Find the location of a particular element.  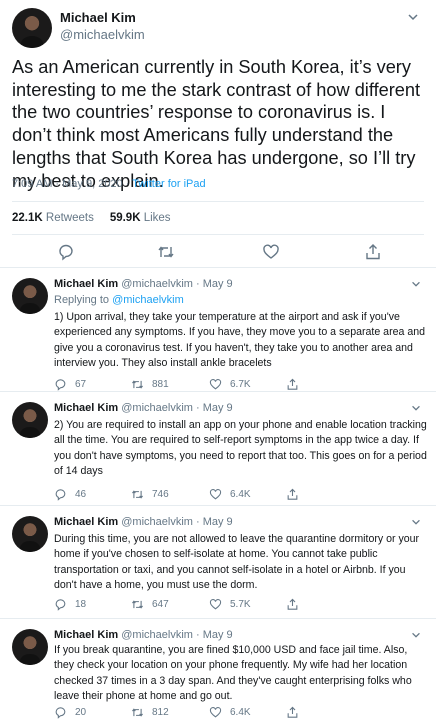

retweet-action: 746 is located at coordinates (150, 494).